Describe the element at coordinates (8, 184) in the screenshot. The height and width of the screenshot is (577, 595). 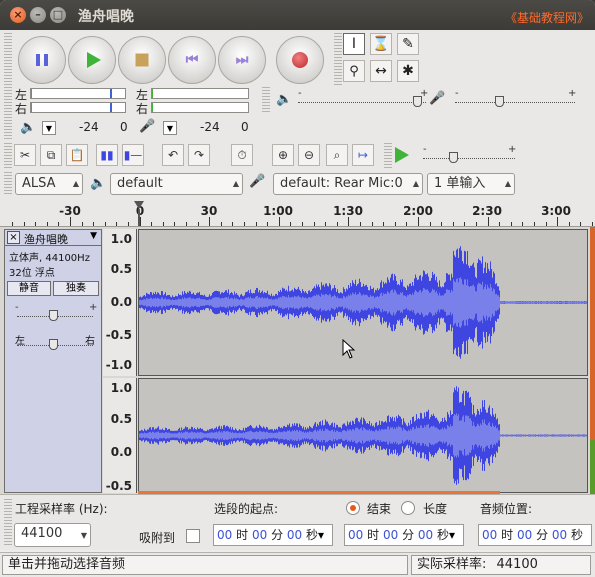
I see `device-toolbar-grip` at that location.